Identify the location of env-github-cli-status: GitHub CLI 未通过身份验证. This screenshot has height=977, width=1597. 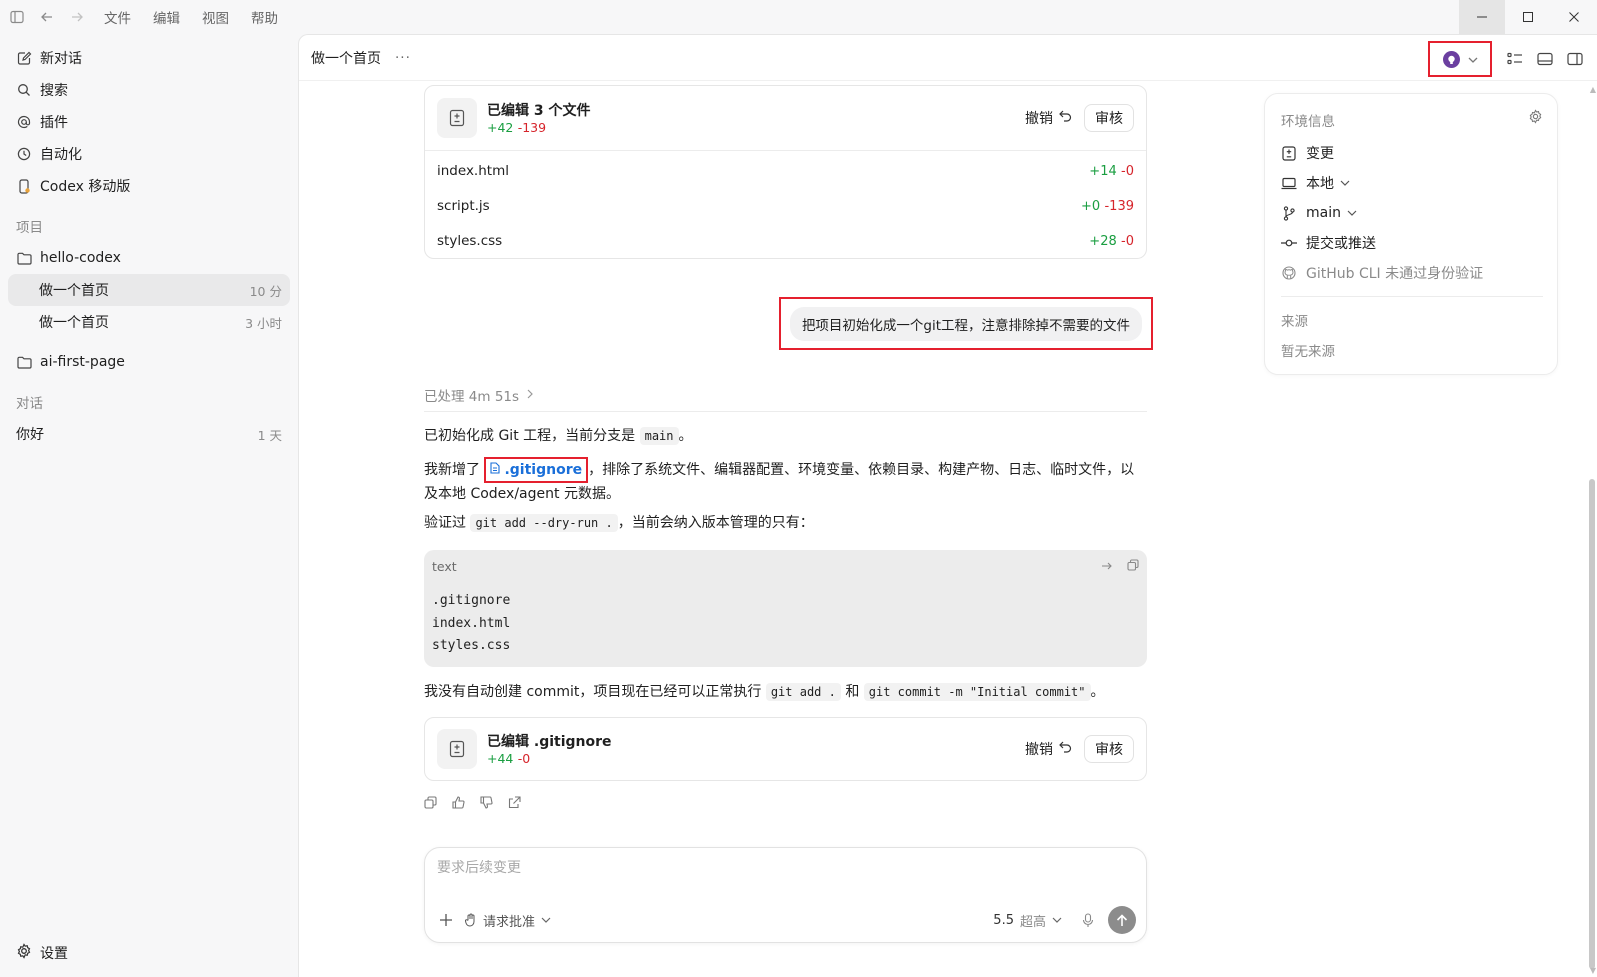
(1412, 273).